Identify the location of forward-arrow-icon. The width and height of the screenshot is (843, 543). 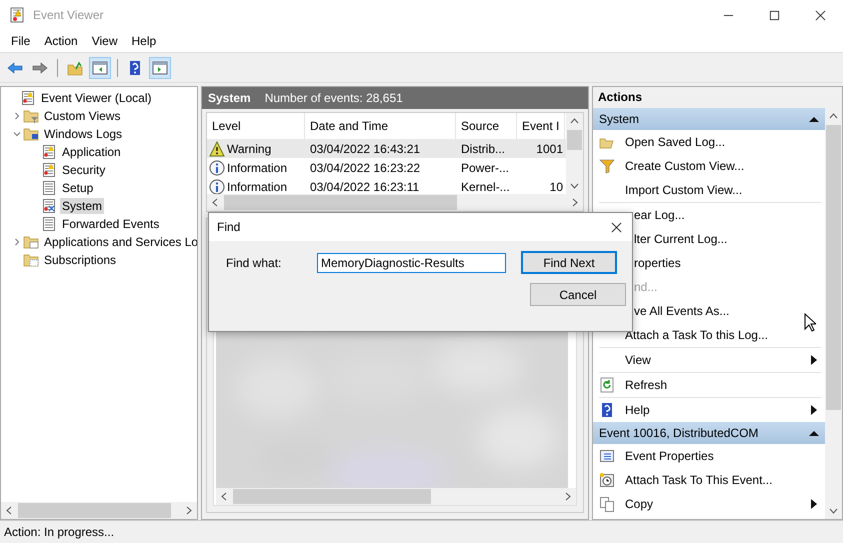
(40, 68).